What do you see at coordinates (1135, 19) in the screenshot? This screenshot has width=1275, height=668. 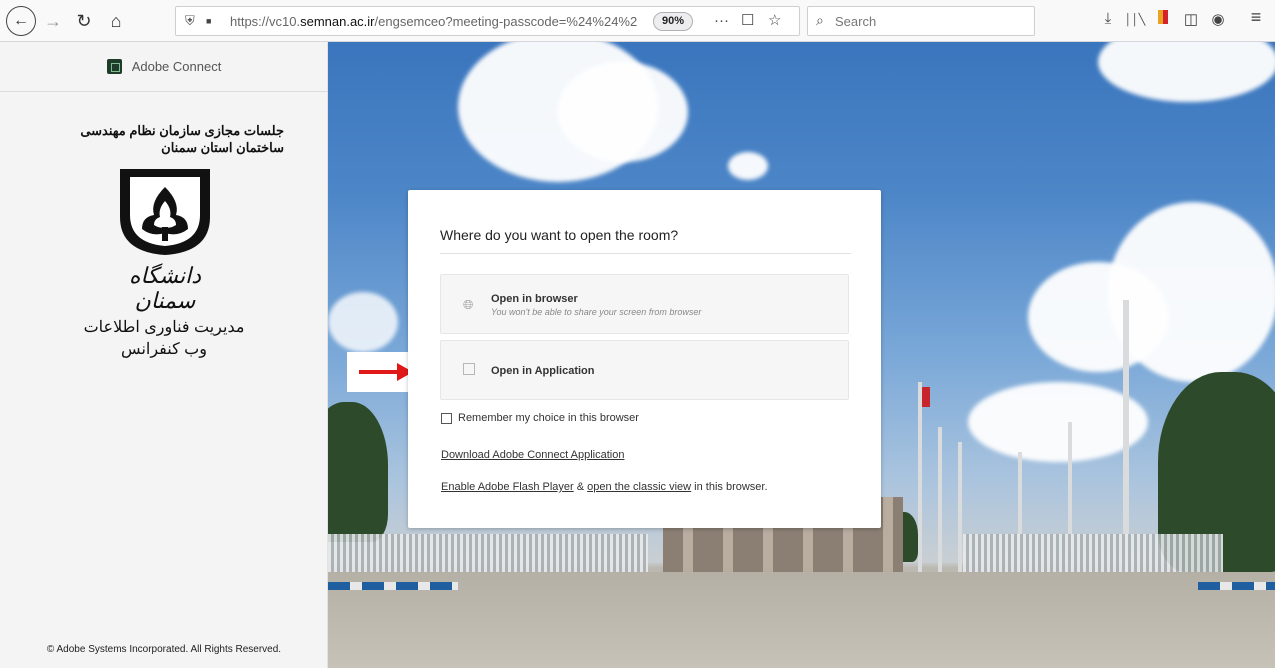 I see `library-icon: ││╲` at bounding box center [1135, 19].